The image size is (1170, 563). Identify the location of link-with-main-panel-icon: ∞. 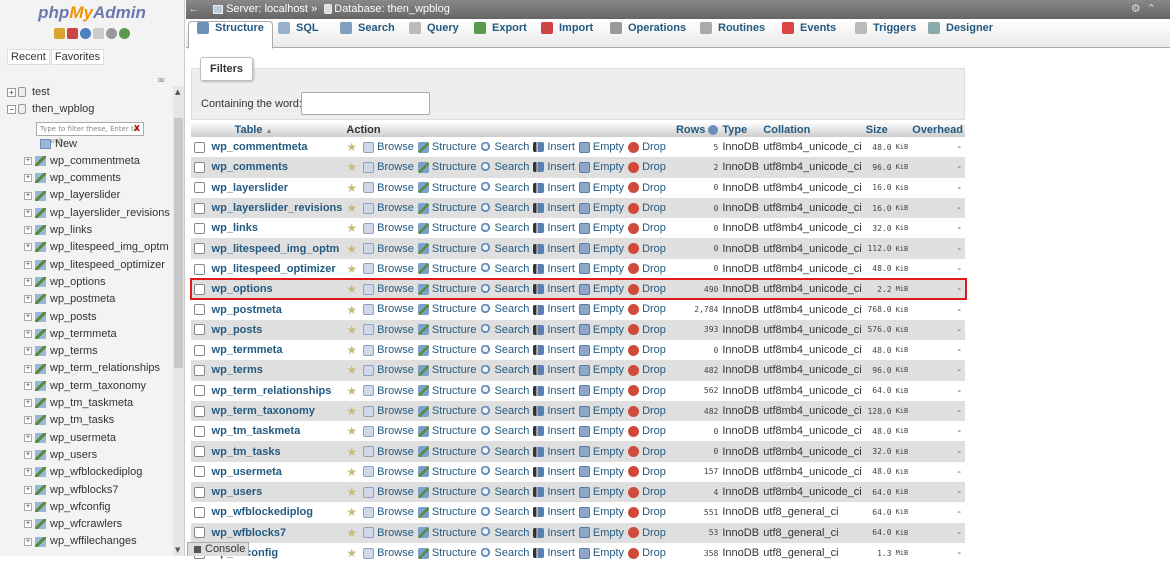
(161, 80).